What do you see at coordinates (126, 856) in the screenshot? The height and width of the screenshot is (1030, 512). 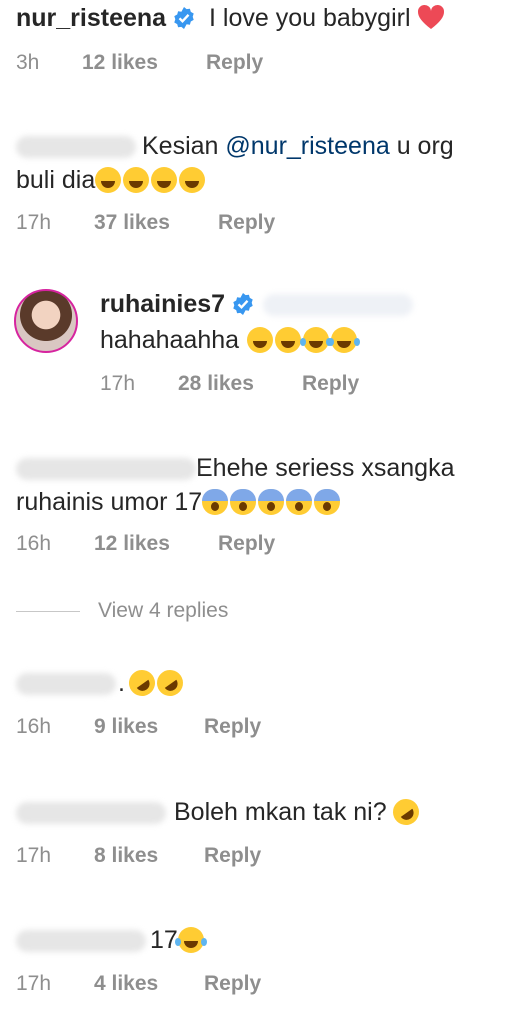 I see `comment-likes: 8 likes` at bounding box center [126, 856].